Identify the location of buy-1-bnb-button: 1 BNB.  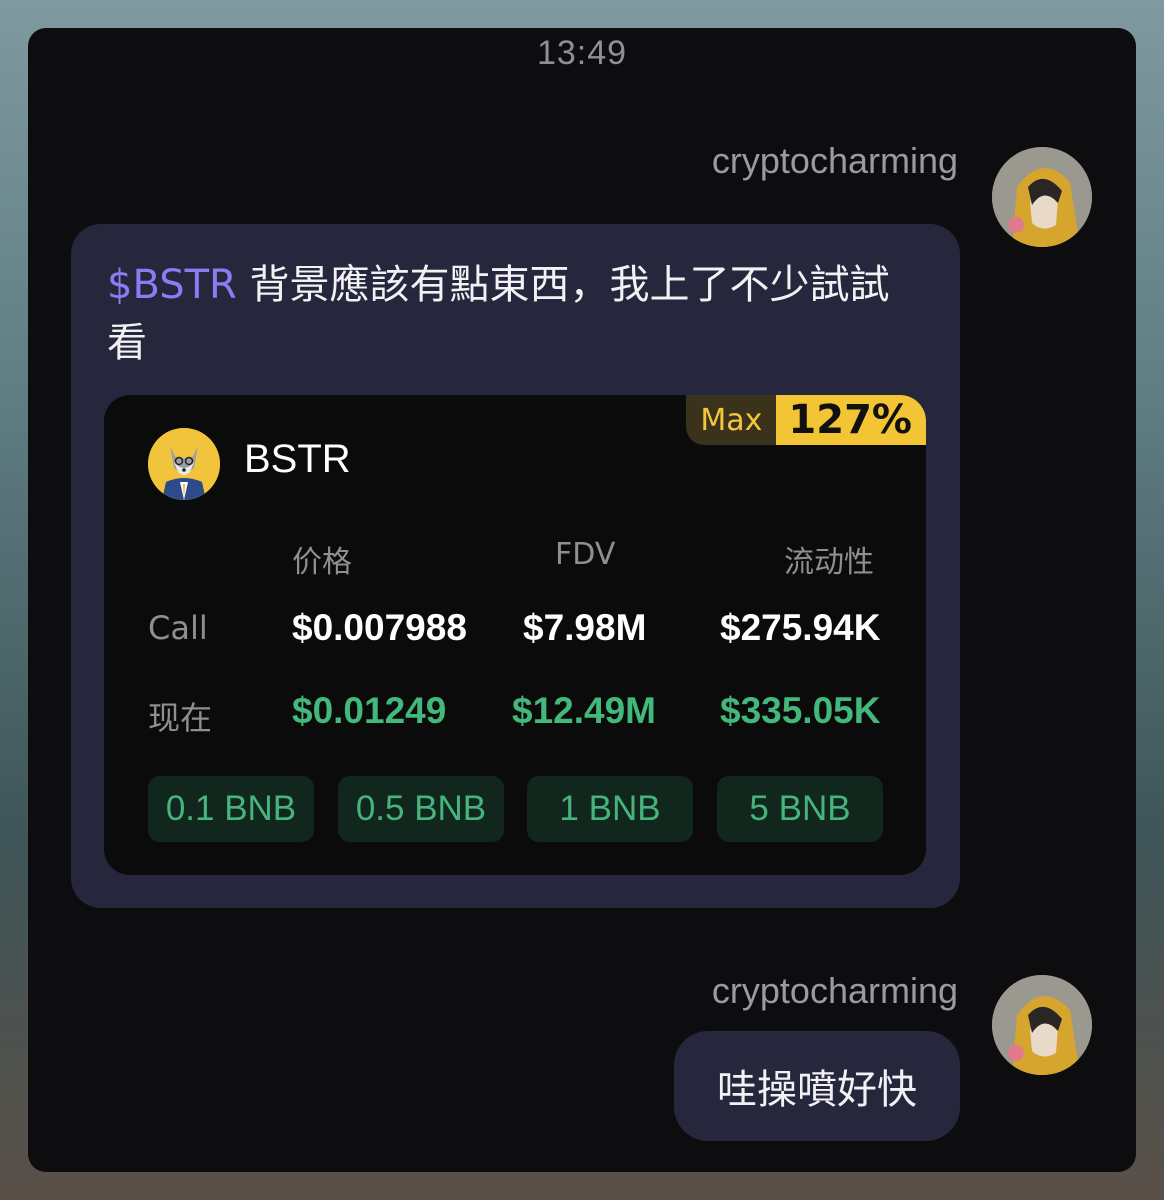
(610, 809).